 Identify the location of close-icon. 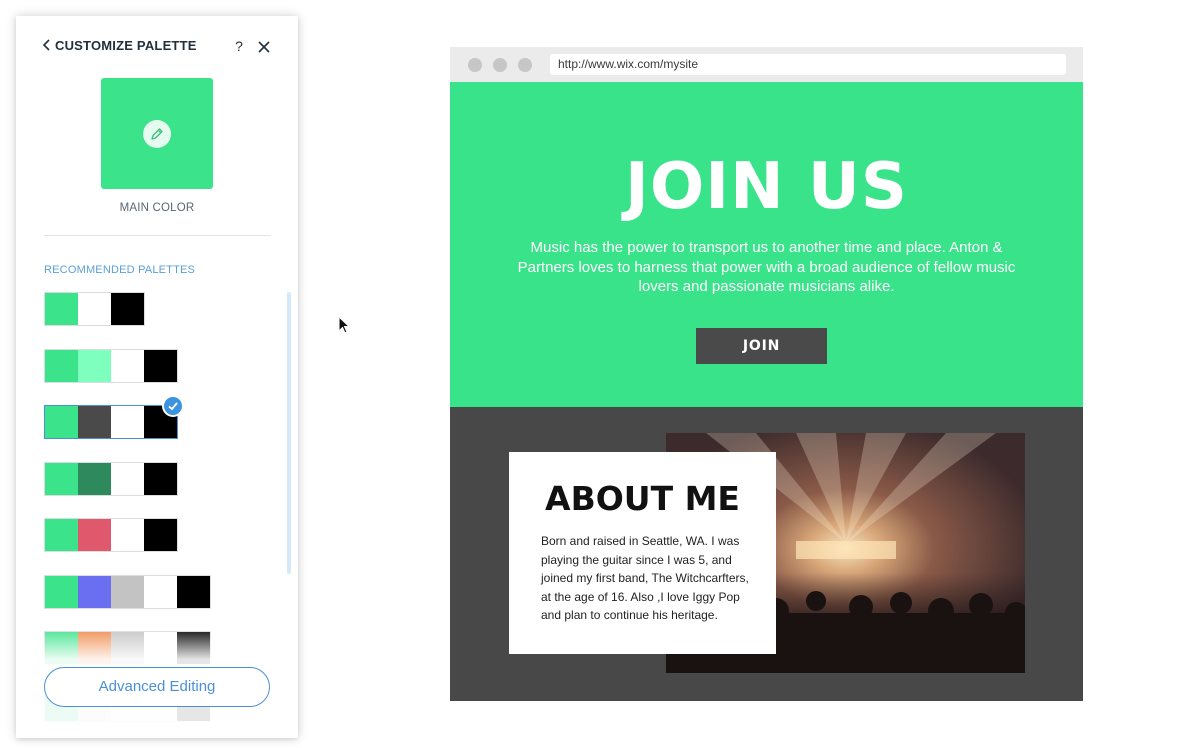
(264, 47).